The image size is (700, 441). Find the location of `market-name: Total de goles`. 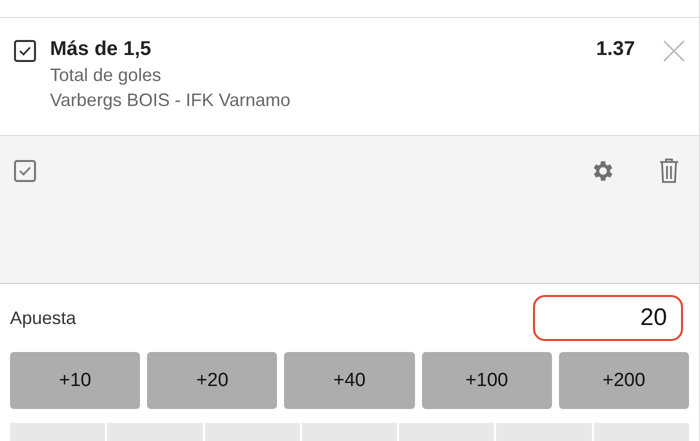

market-name: Total de goles is located at coordinates (106, 75).